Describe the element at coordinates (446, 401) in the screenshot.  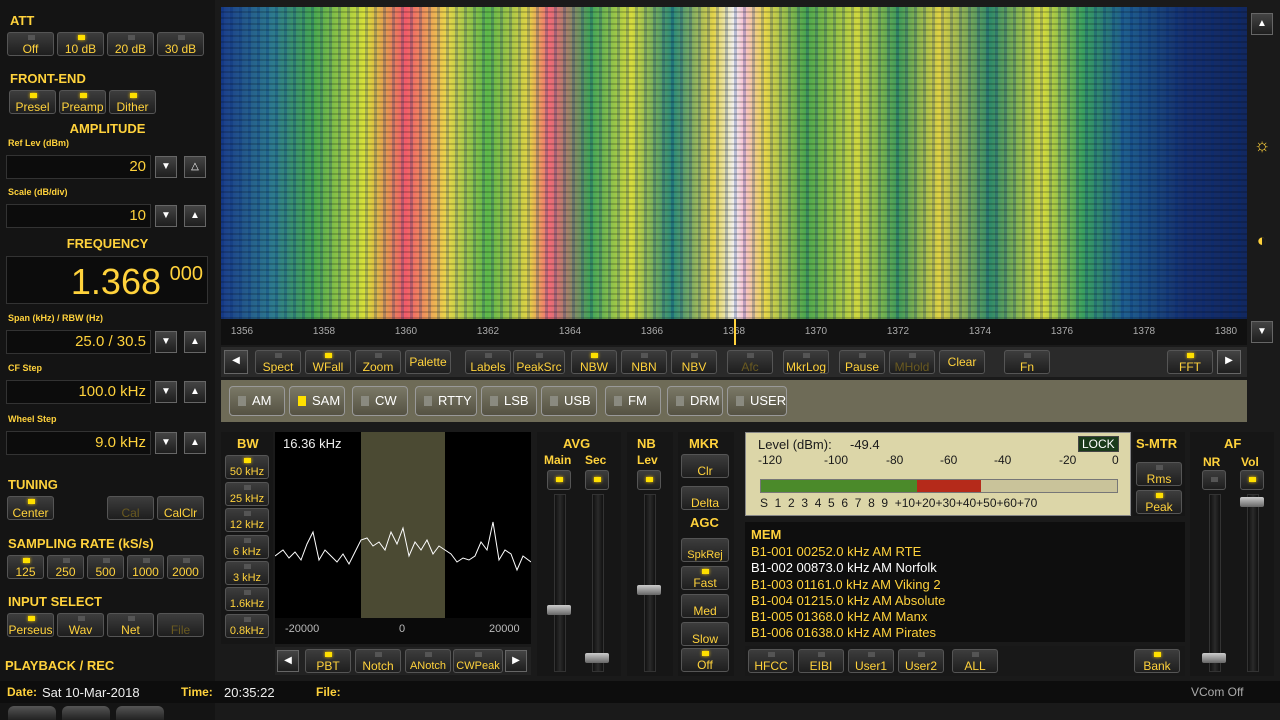
I see `mode-rtty-button: RTTY` at that location.